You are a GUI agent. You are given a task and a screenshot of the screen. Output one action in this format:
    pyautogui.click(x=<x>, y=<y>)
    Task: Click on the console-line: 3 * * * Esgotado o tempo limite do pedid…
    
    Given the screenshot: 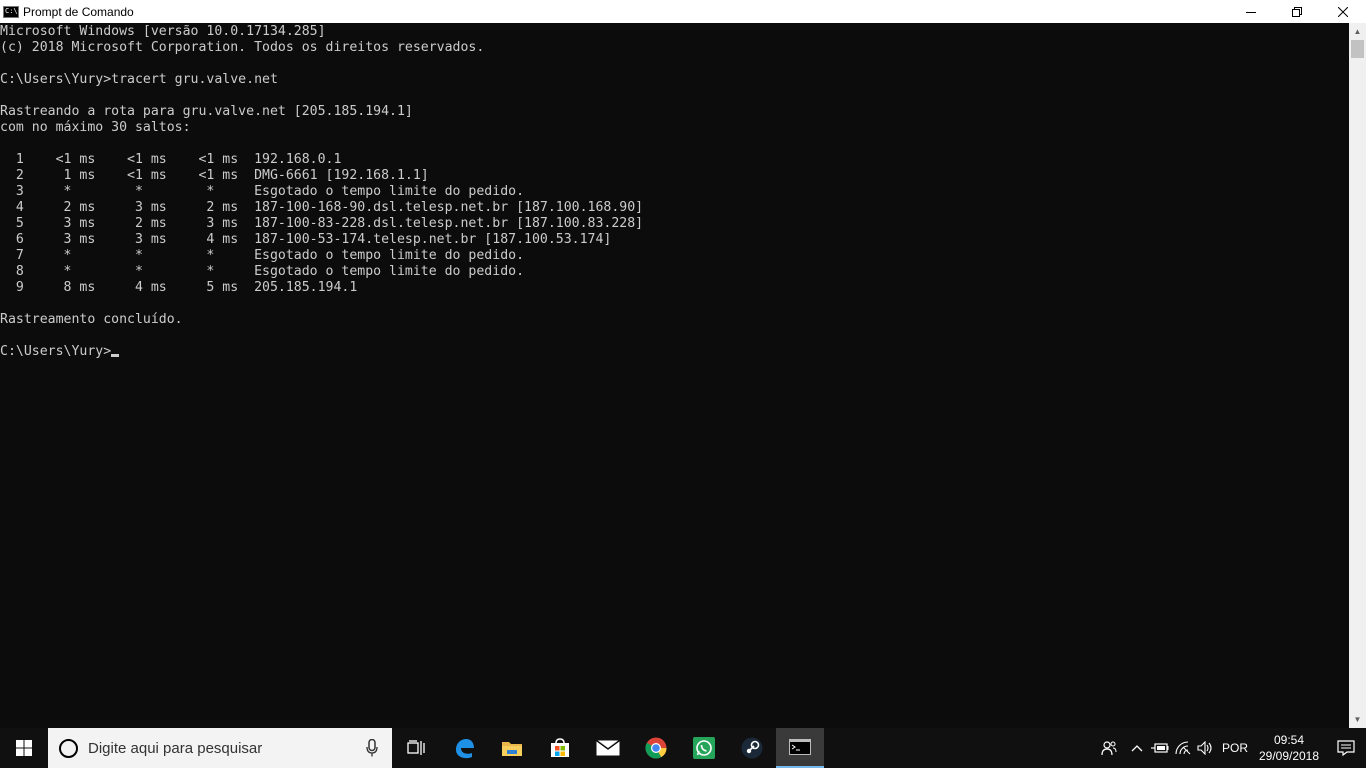 What is the action you would take?
    pyautogui.click(x=262, y=191)
    